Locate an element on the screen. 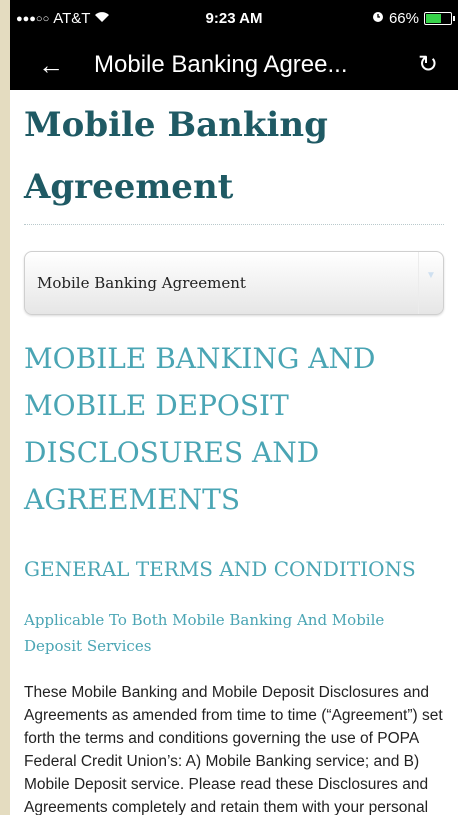  battery-icon is located at coordinates (439, 18).